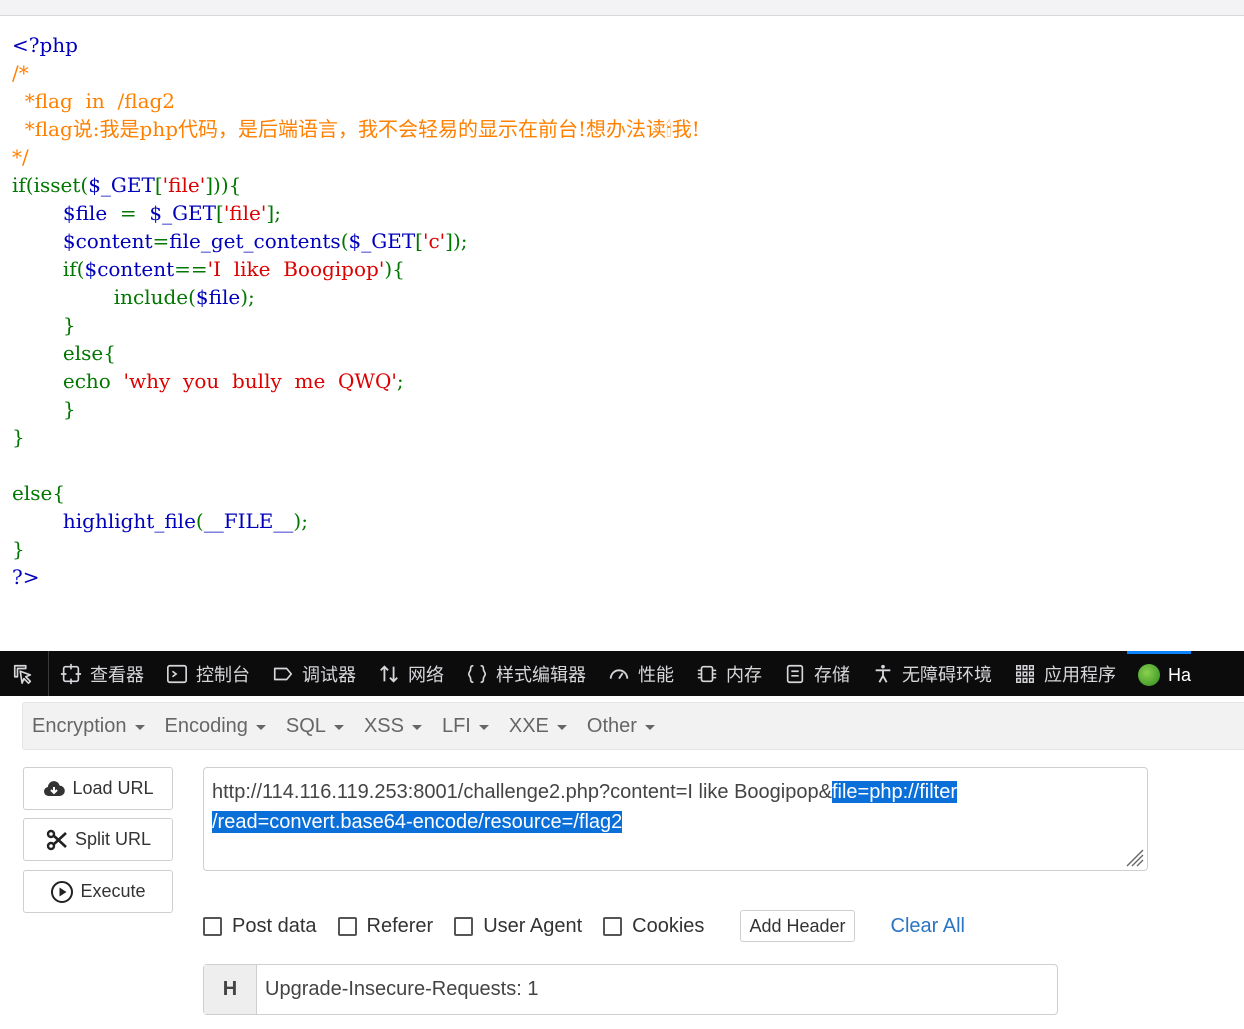 The image size is (1244, 1029). What do you see at coordinates (411, 673) in the screenshot?
I see `devtools-tab: 网络` at bounding box center [411, 673].